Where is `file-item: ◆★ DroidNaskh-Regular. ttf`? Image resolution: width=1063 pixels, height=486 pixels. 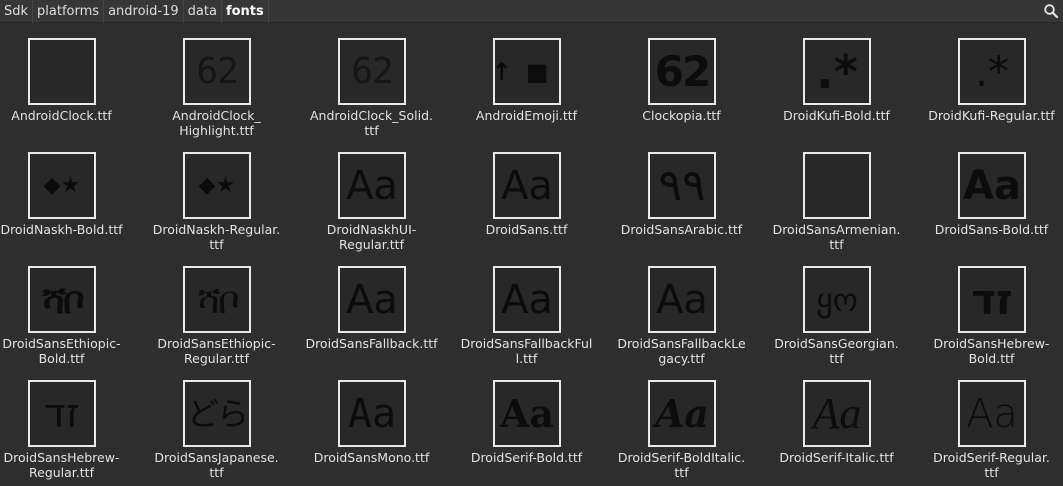
file-item: ◆★ DroidNaskh-Regular. ttf is located at coordinates (216, 194).